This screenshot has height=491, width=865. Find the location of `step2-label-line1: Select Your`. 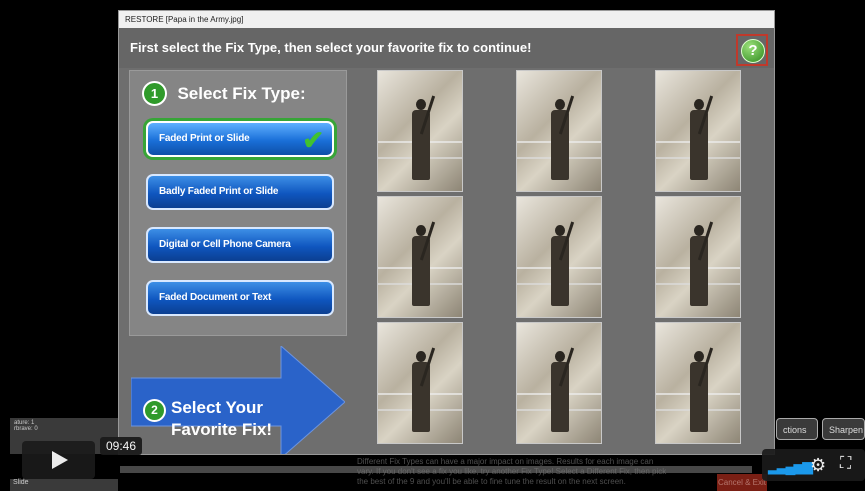

step2-label-line1: Select Your is located at coordinates (217, 407).